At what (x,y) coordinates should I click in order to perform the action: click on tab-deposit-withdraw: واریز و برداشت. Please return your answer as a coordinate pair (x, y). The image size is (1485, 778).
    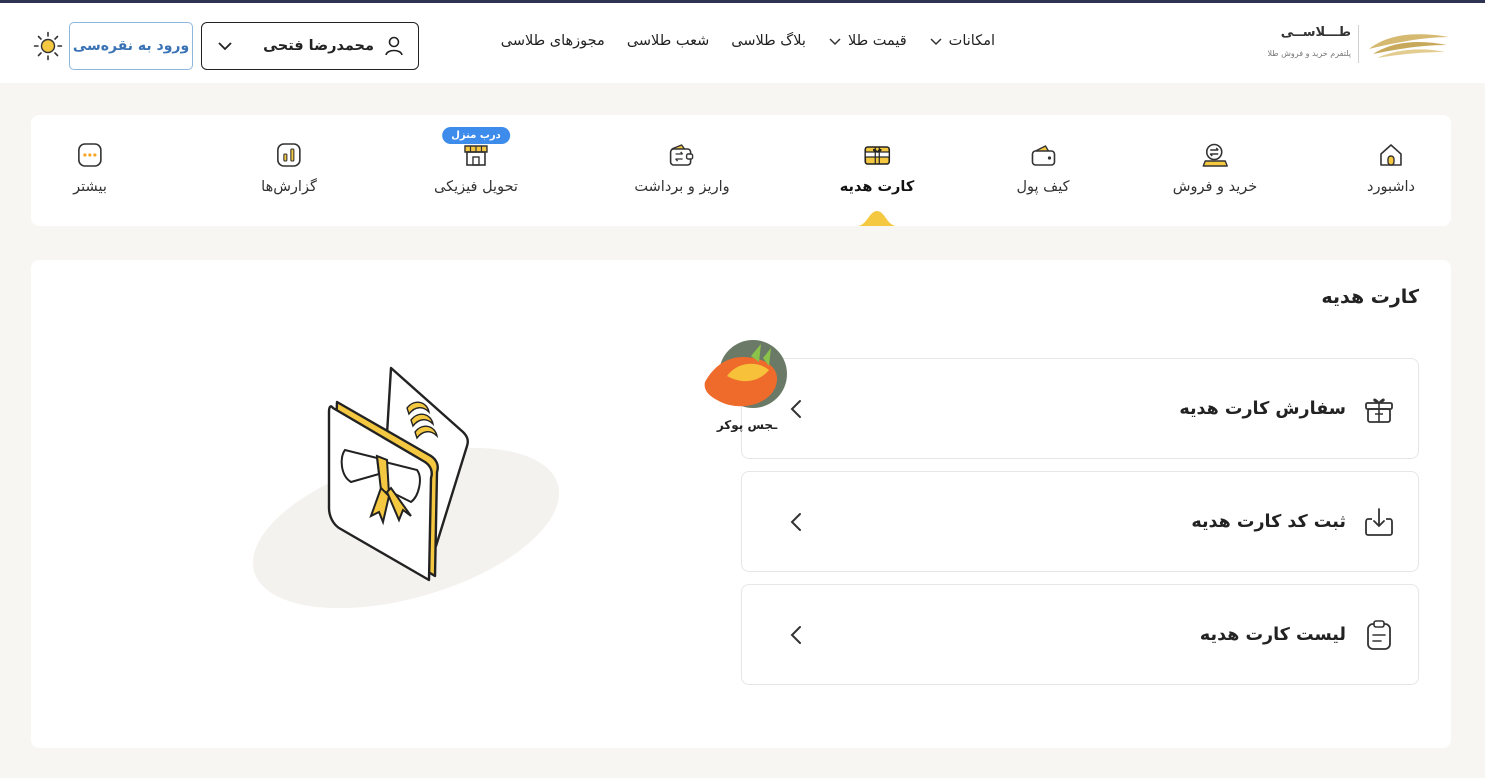
    Looking at the image, I should click on (682, 168).